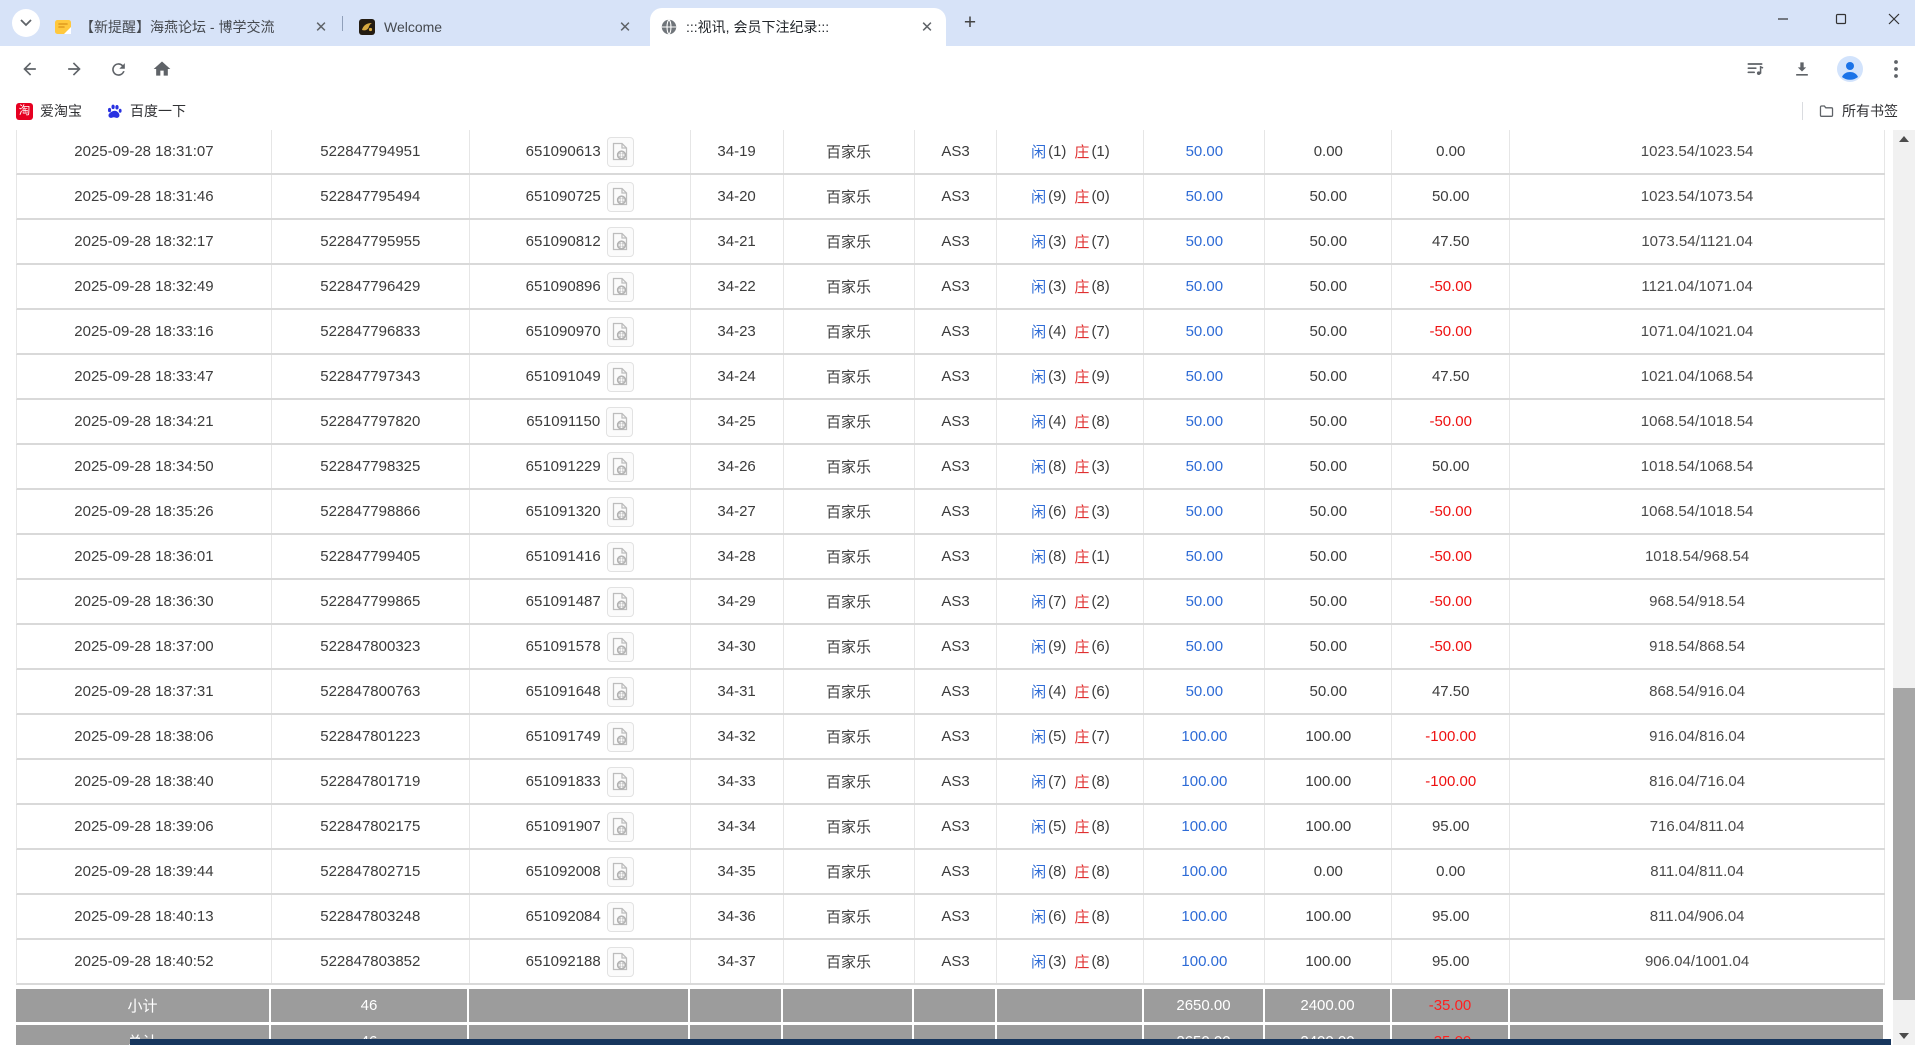 Image resolution: width=1915 pixels, height=1045 pixels. I want to click on game-id-text: 651091578, so click(563, 646).